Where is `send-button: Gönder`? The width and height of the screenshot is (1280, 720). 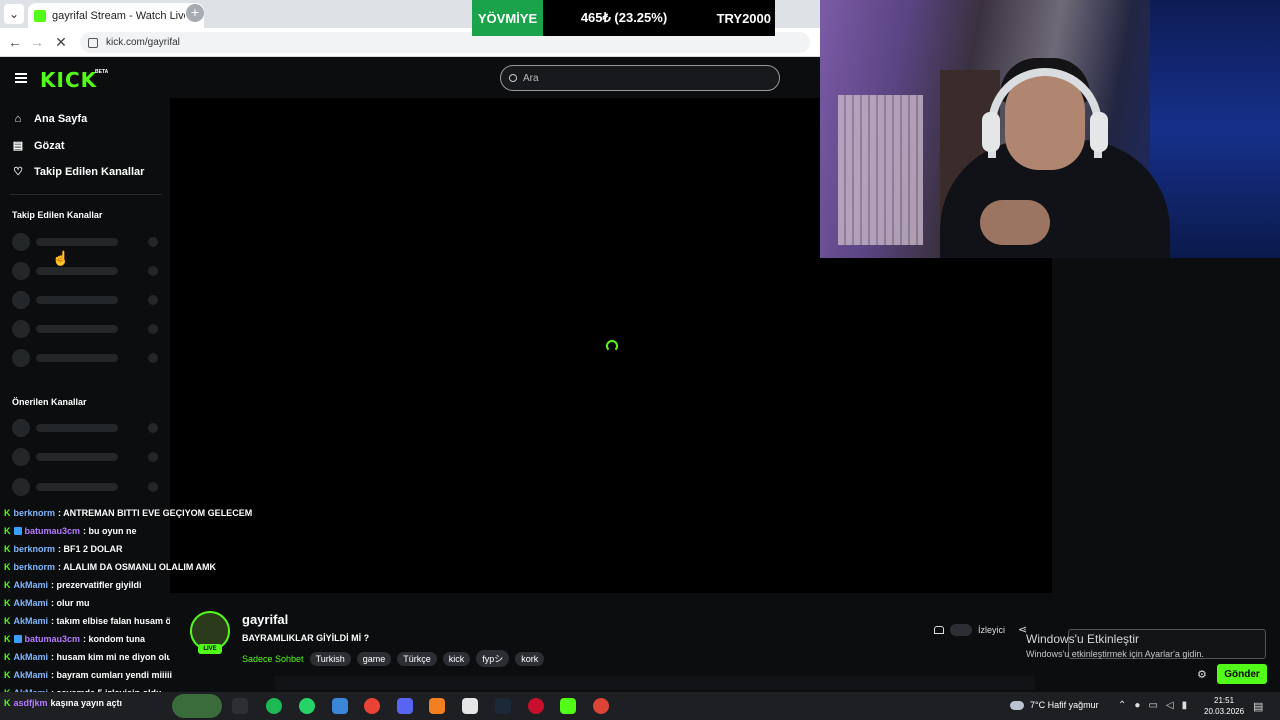 send-button: Gönder is located at coordinates (1242, 674).